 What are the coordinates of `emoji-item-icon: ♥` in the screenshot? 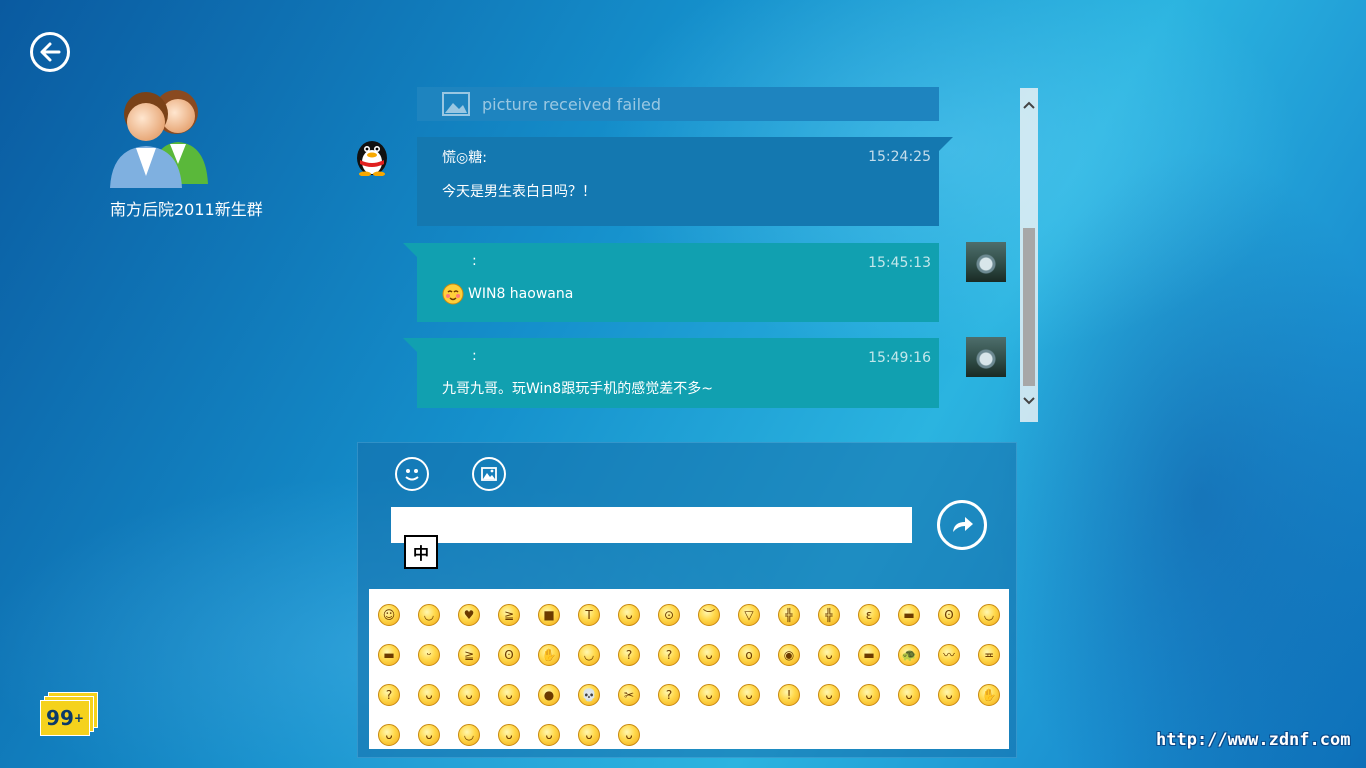 It's located at (469, 615).